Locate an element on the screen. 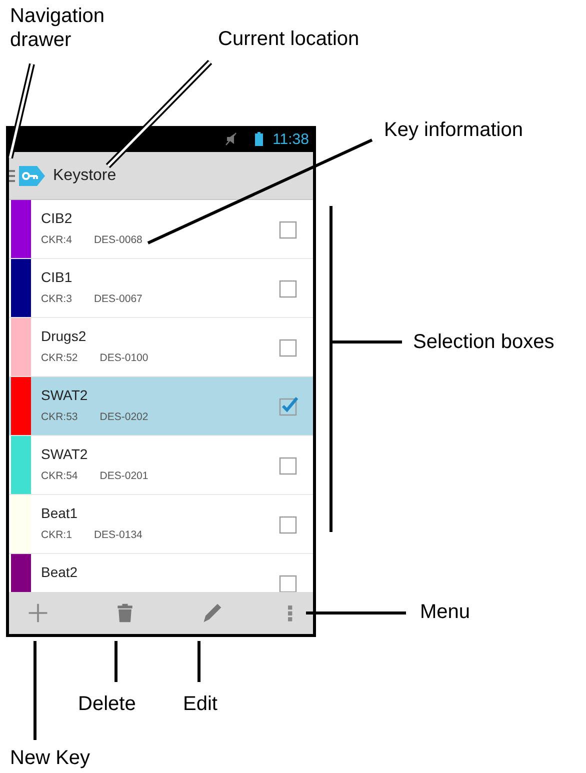  key-name: CIB1 is located at coordinates (57, 277).